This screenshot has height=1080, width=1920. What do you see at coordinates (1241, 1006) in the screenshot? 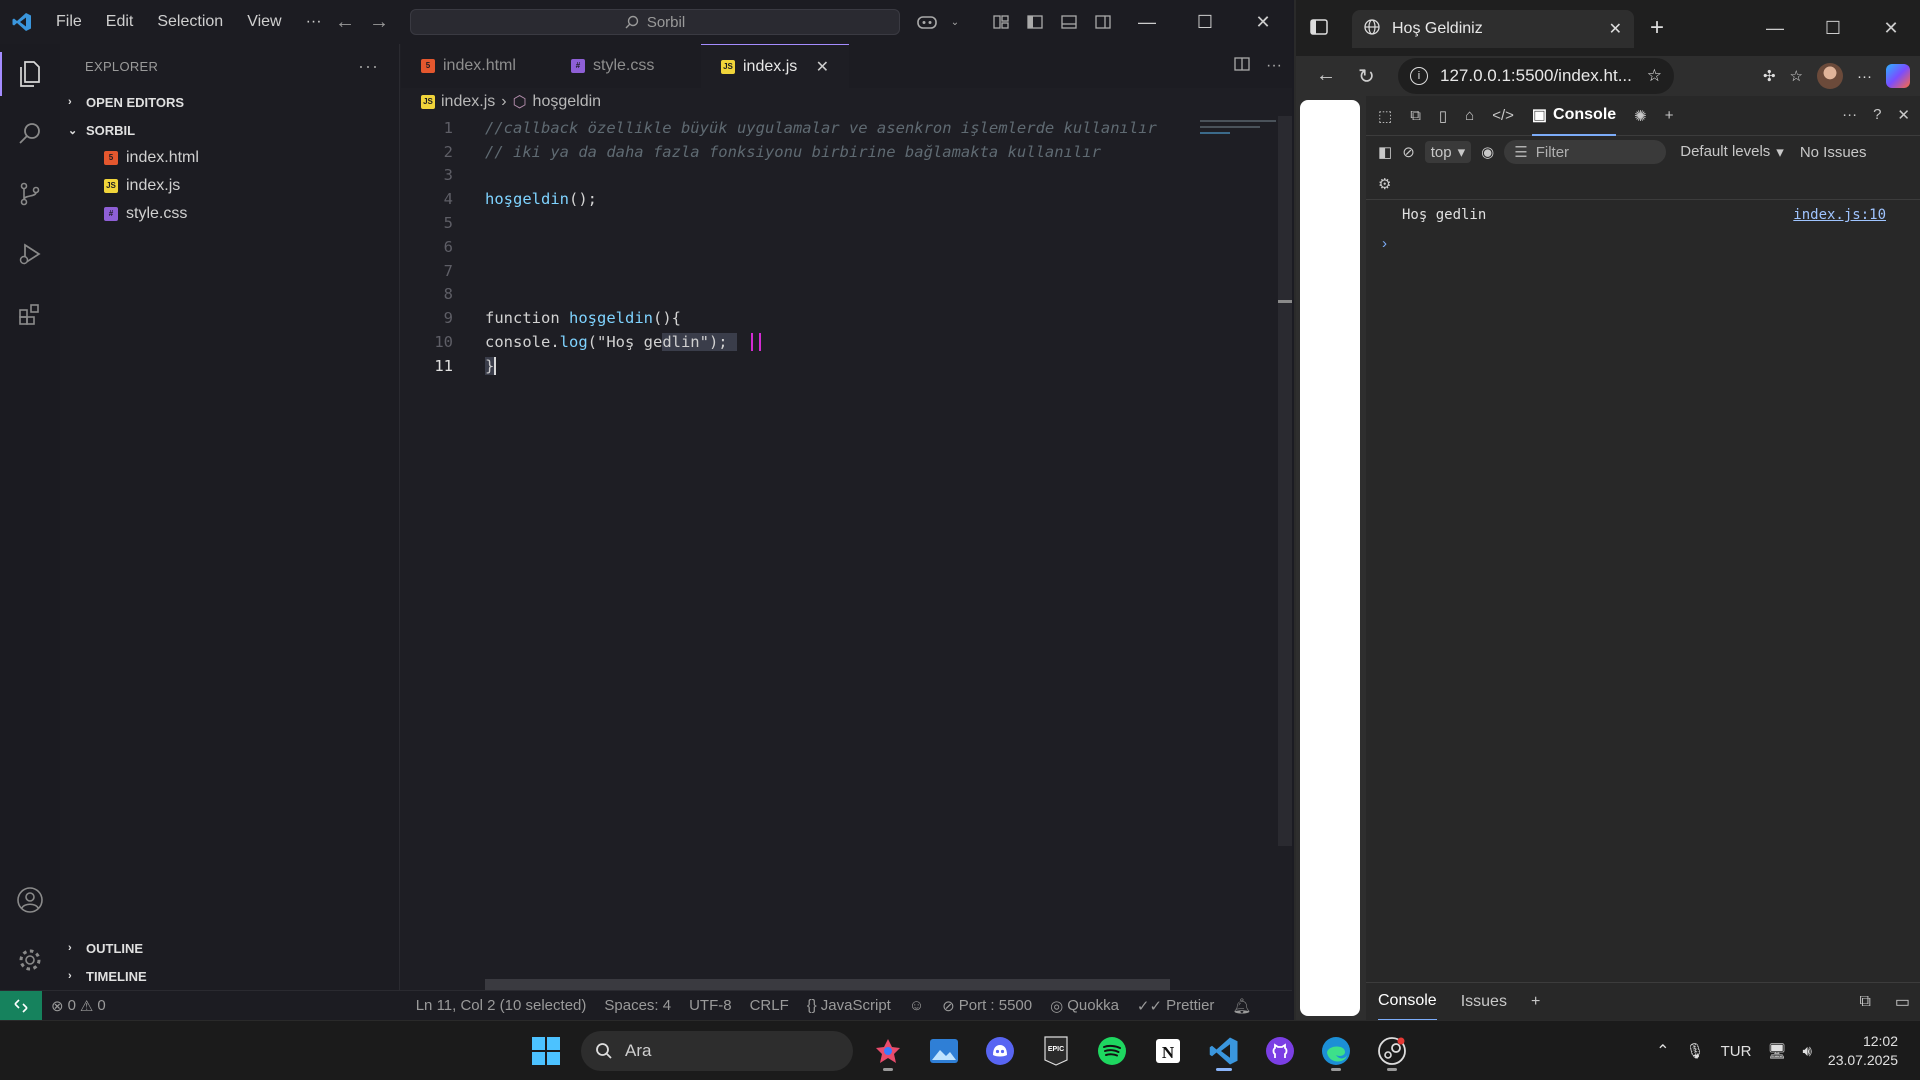
I see `bell-icon: 🔔︎` at bounding box center [1241, 1006].